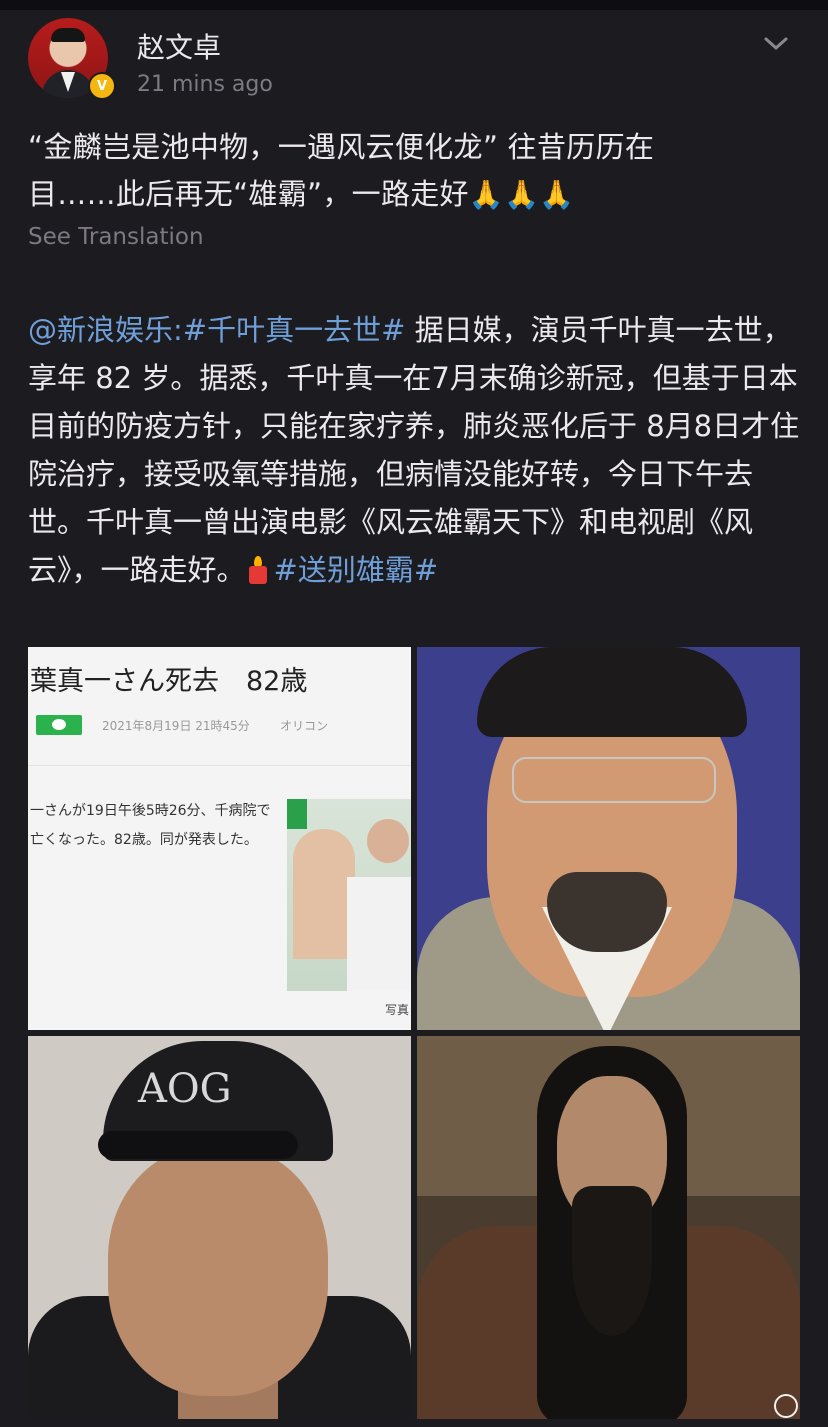 The width and height of the screenshot is (828, 1427). Describe the element at coordinates (219, 1227) in the screenshot. I see `image-portrait-cap: AOG` at that location.